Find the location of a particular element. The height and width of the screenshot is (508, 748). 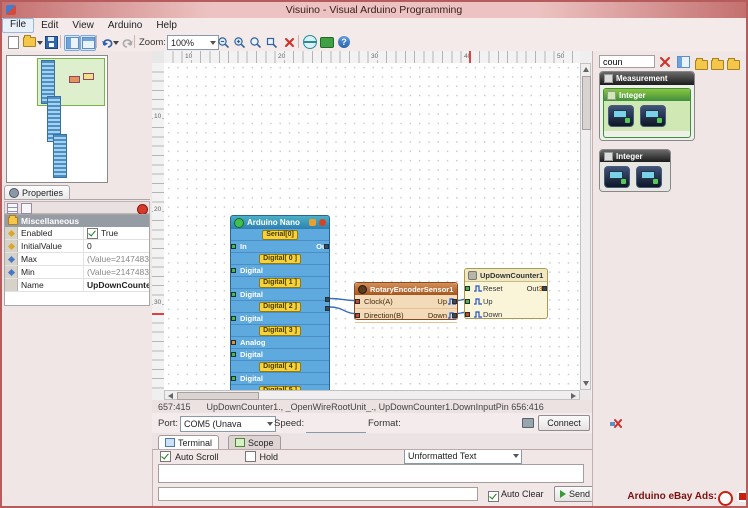

digital-channel-chip: Digital[ 2 ] is located at coordinates (280, 306).